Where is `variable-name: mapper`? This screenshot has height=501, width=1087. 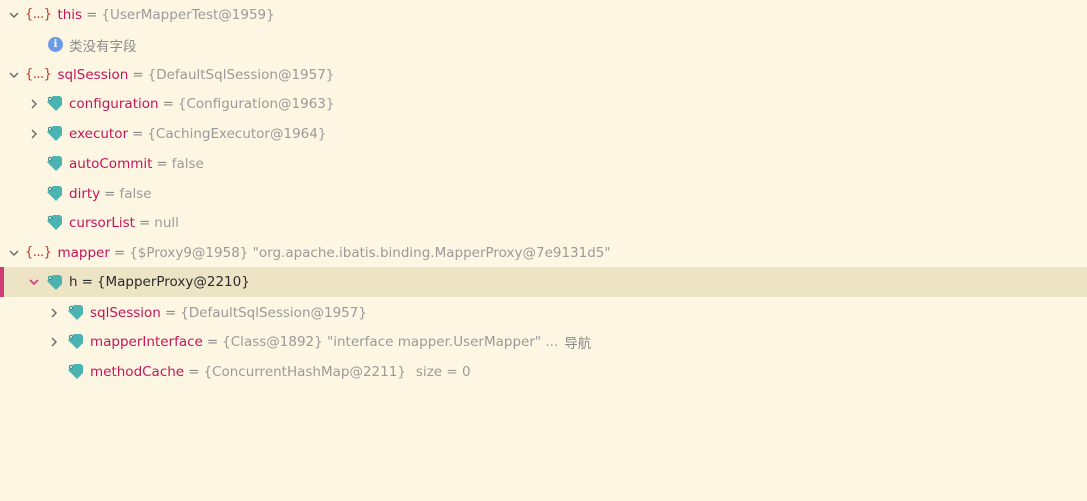 variable-name: mapper is located at coordinates (83, 252).